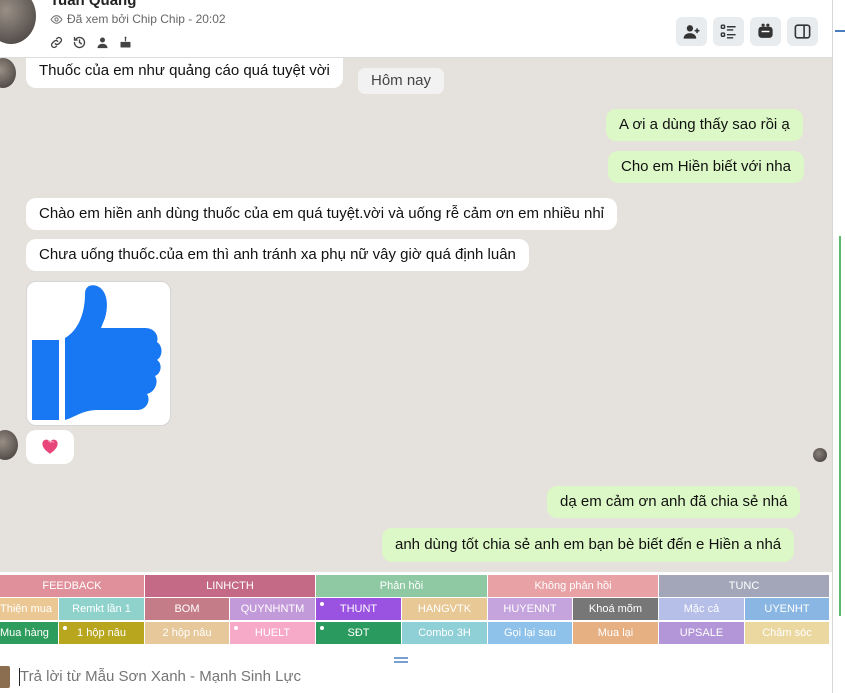 Image resolution: width=845 pixels, height=693 pixels. What do you see at coordinates (530, 609) in the screenshot?
I see `tag-button: HUYENNT` at bounding box center [530, 609].